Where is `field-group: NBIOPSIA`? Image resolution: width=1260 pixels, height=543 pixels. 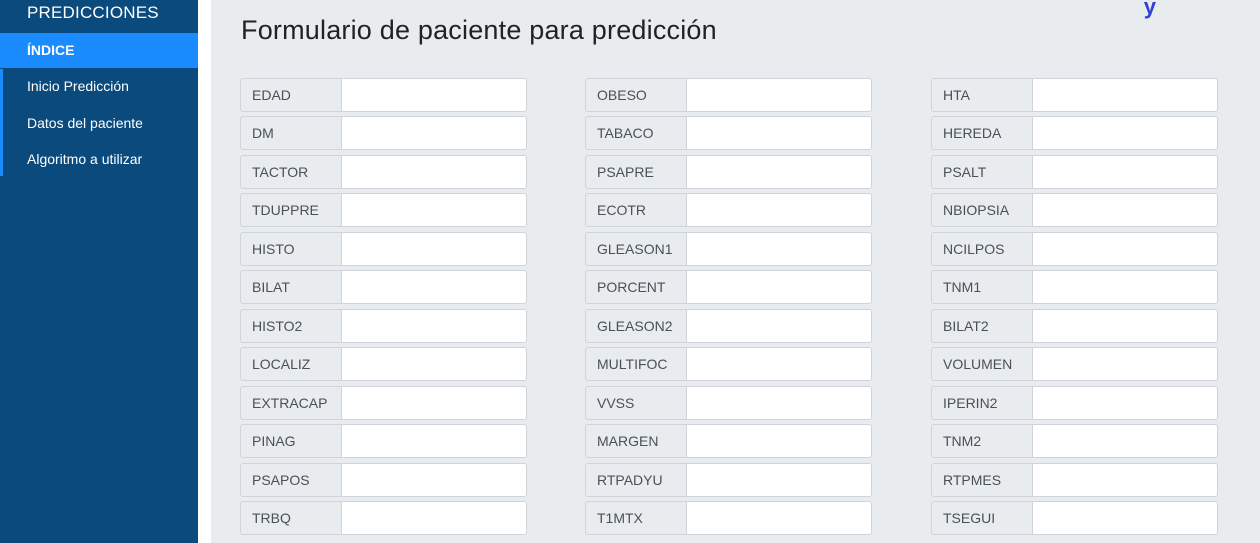
field-group: NBIOPSIA is located at coordinates (1074, 210).